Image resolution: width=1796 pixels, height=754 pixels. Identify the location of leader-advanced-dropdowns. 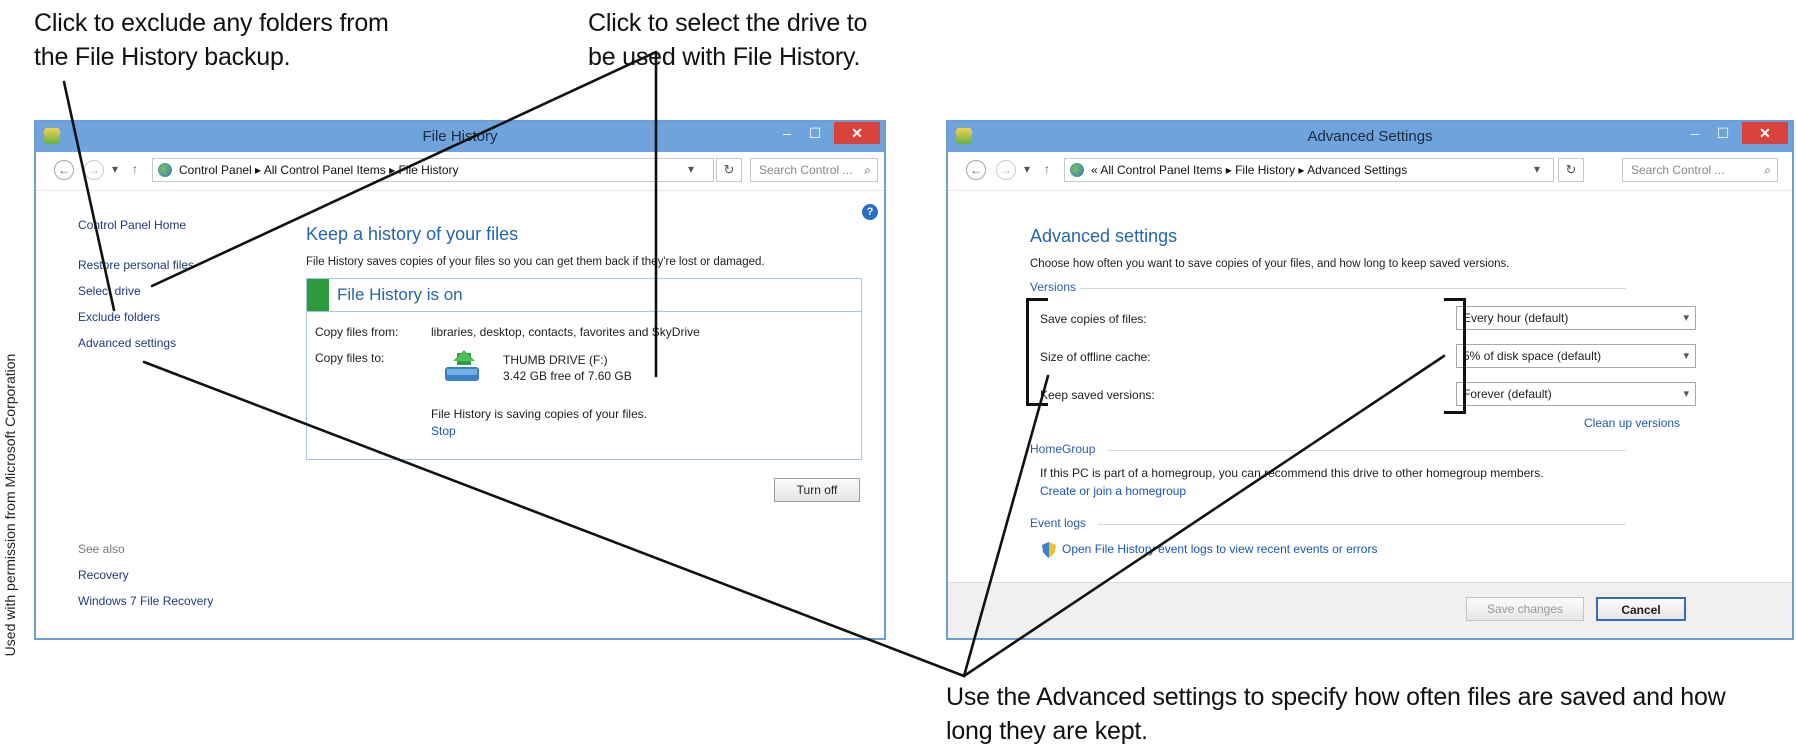
(1204, 516).